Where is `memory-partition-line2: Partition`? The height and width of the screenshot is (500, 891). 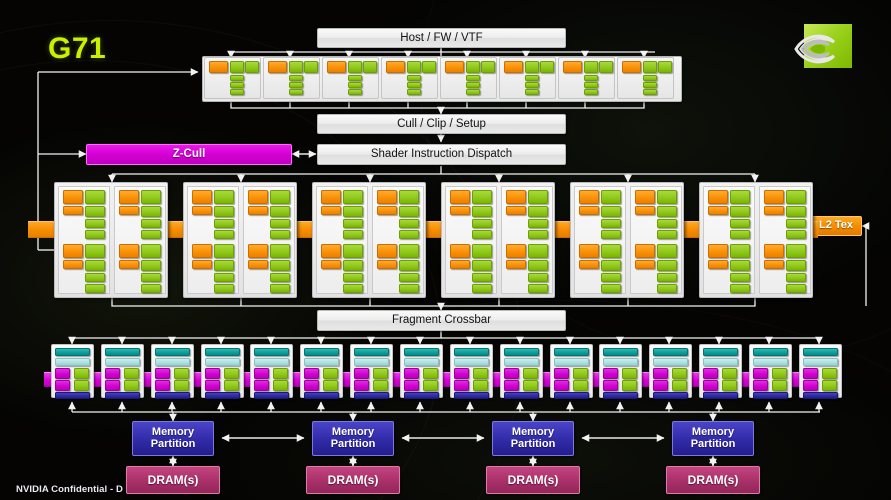
memory-partition-line2: Partition is located at coordinates (353, 443).